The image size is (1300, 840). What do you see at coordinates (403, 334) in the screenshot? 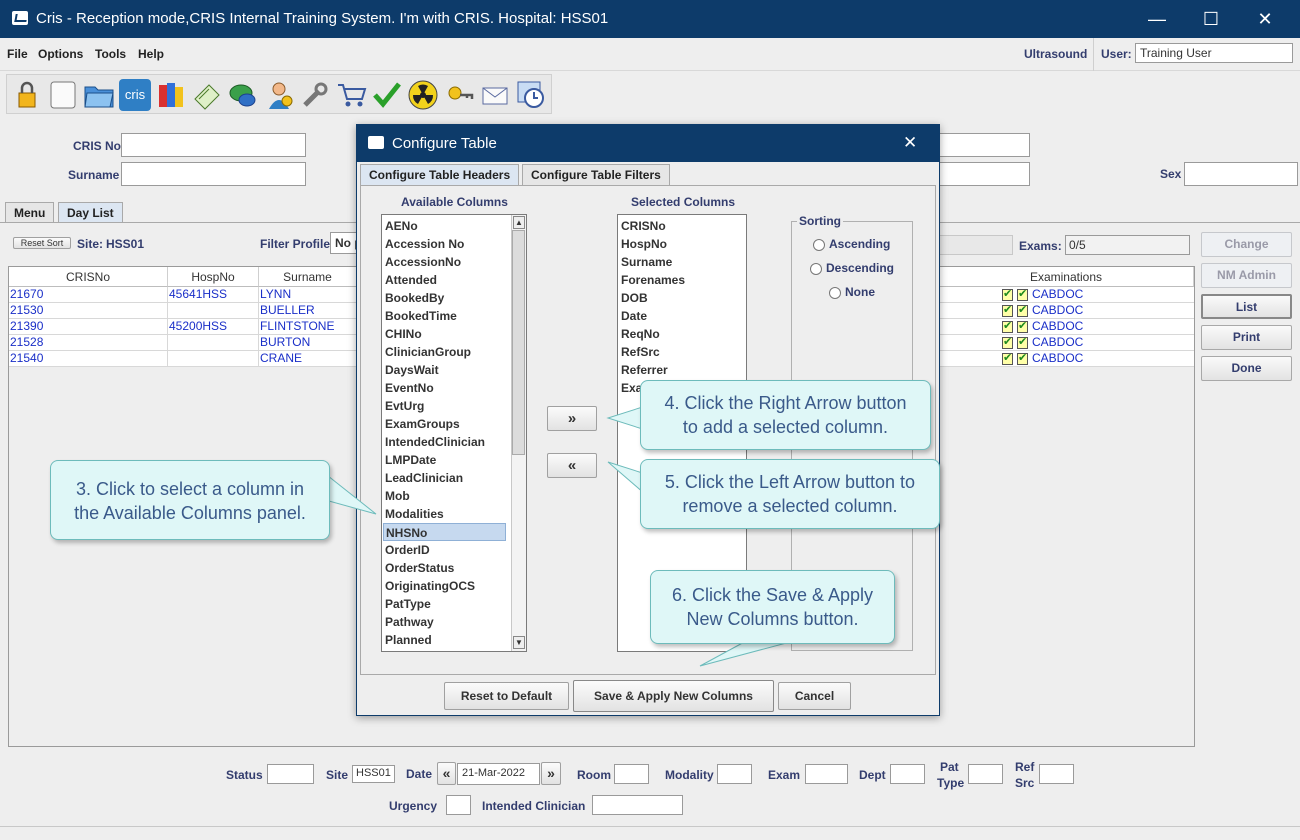
I see `available-column-item: CHINo` at bounding box center [403, 334].